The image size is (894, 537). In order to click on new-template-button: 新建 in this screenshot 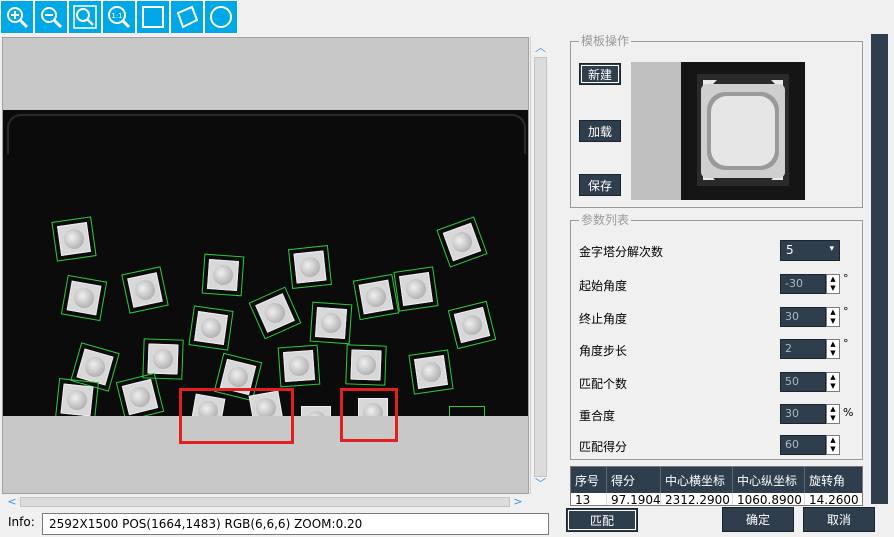, I will do `click(600, 74)`.